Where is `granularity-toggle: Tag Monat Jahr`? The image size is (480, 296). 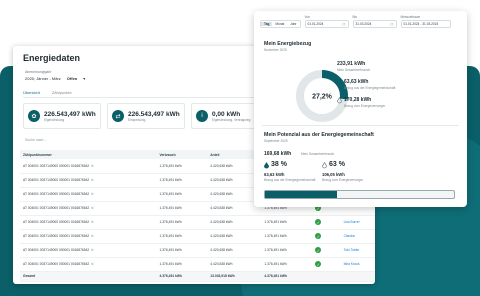 granularity-toggle: Tag Monat Jahr is located at coordinates (280, 24).